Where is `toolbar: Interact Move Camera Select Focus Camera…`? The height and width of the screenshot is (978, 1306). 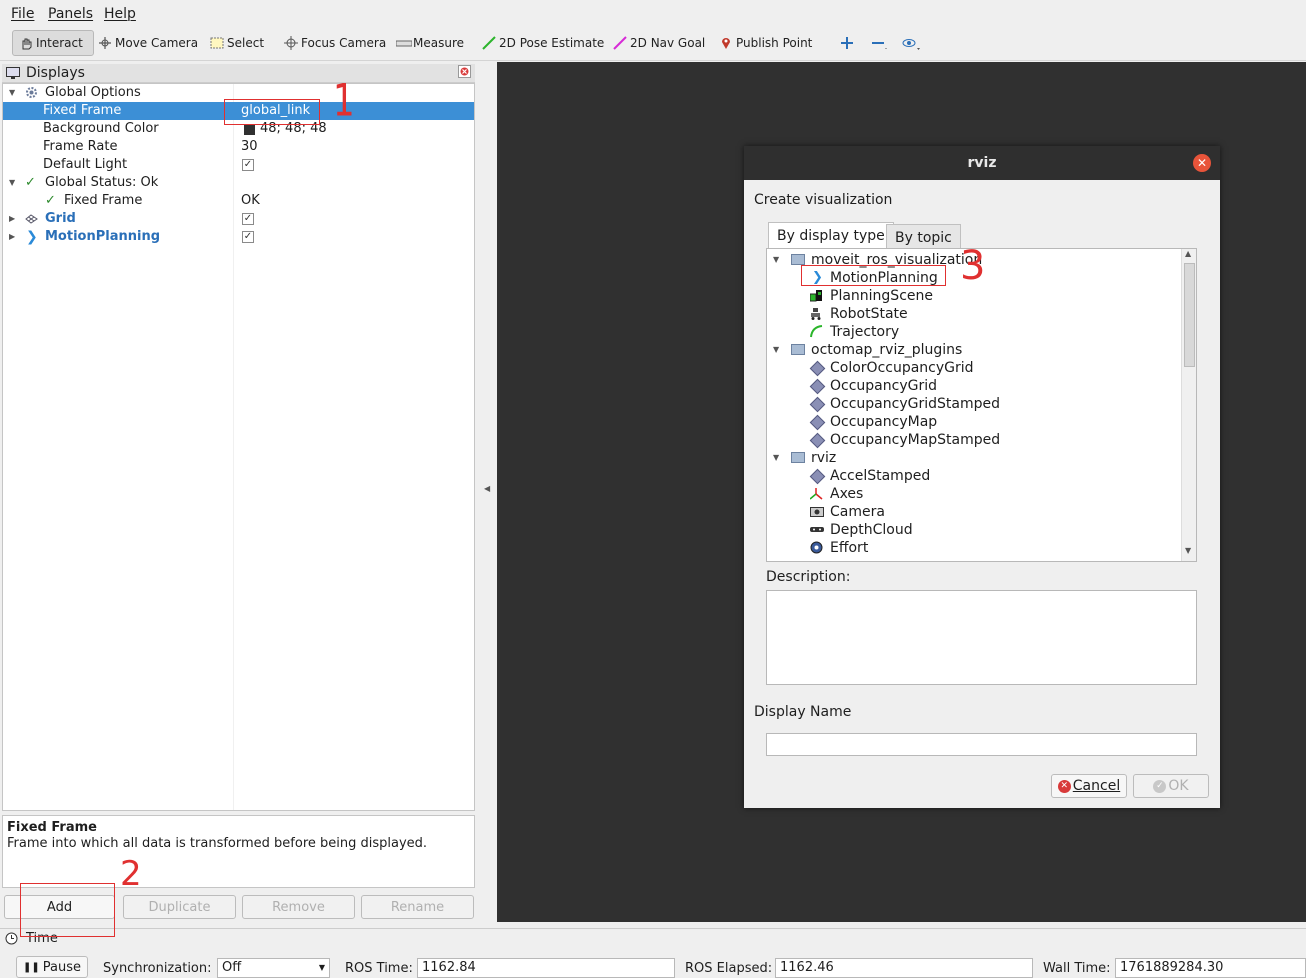
toolbar: Interact Move Camera Select Focus Camera… is located at coordinates (653, 44).